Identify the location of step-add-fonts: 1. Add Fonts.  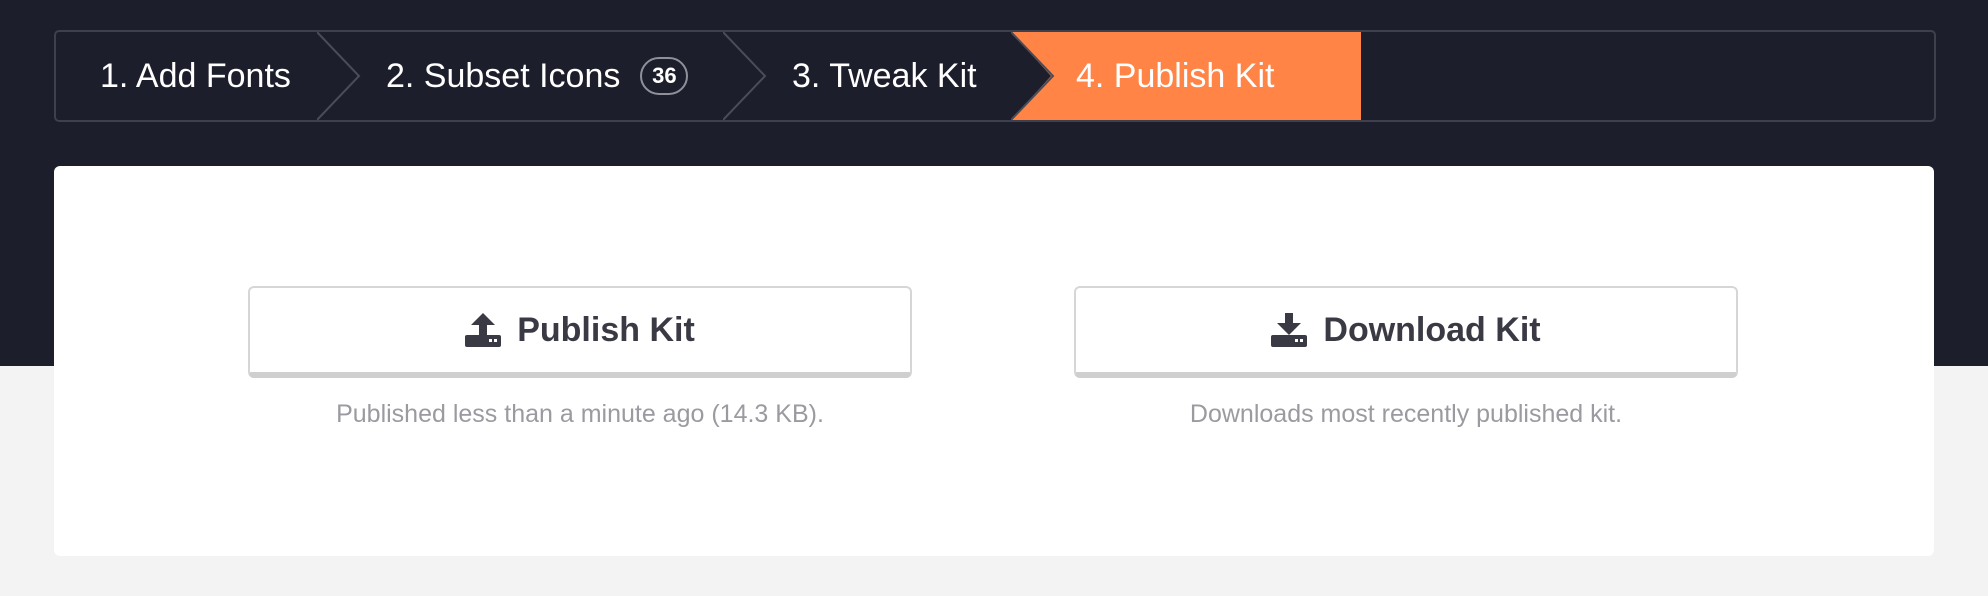
(195, 76).